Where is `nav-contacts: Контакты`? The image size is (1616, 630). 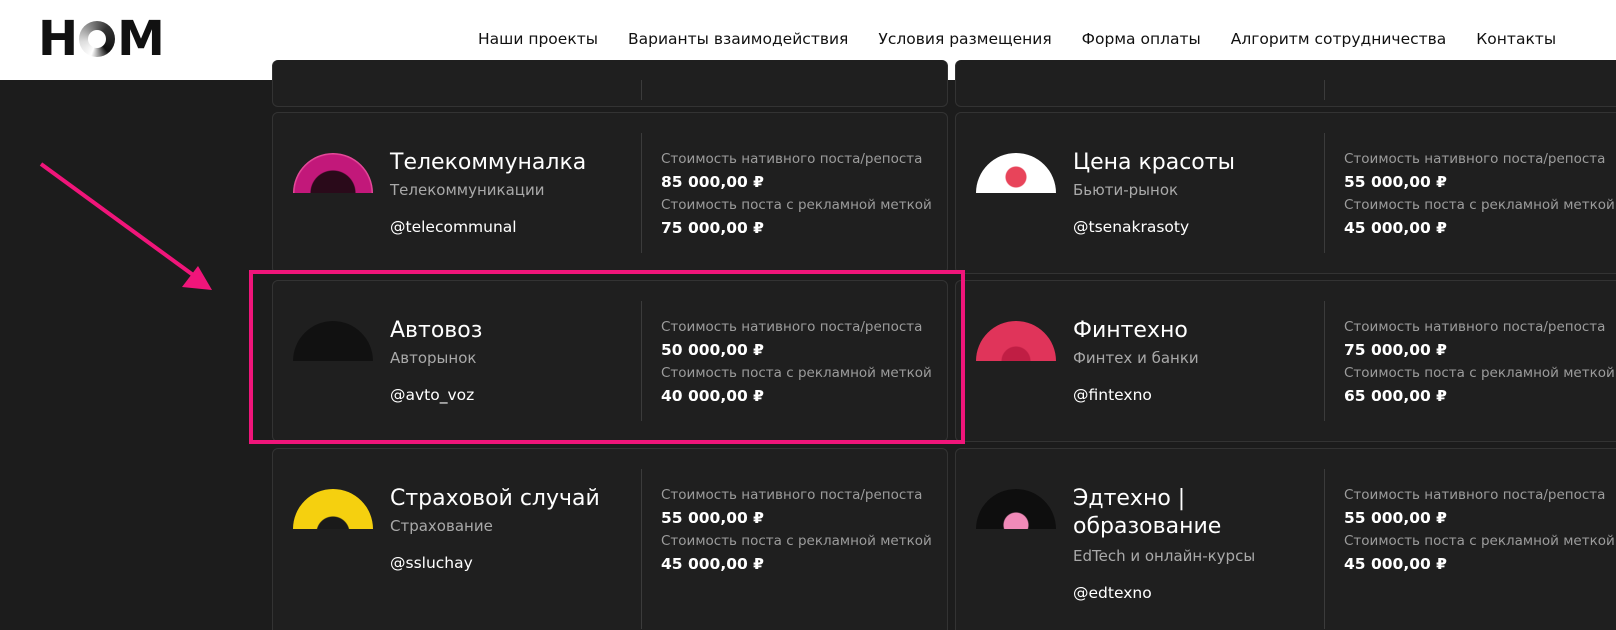 nav-contacts: Контакты is located at coordinates (1516, 39).